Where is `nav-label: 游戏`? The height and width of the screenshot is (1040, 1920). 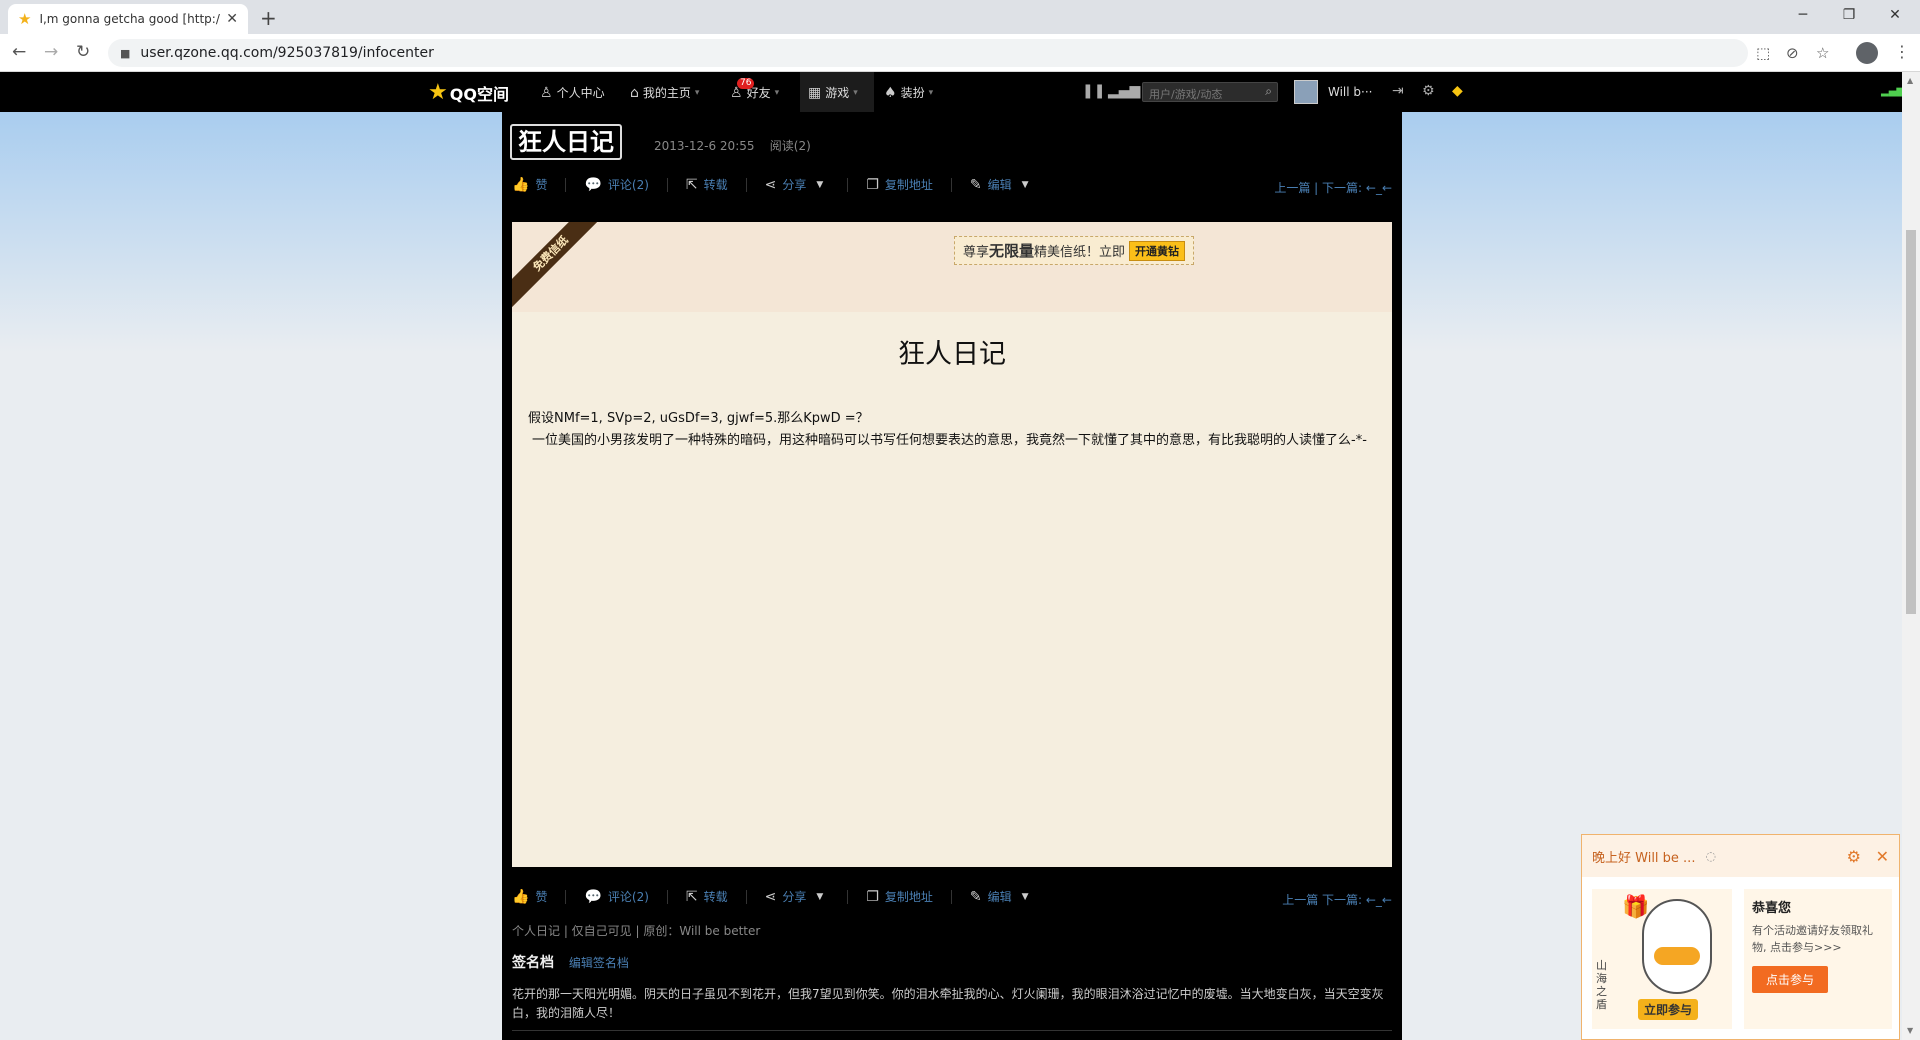 nav-label: 游戏 is located at coordinates (837, 93).